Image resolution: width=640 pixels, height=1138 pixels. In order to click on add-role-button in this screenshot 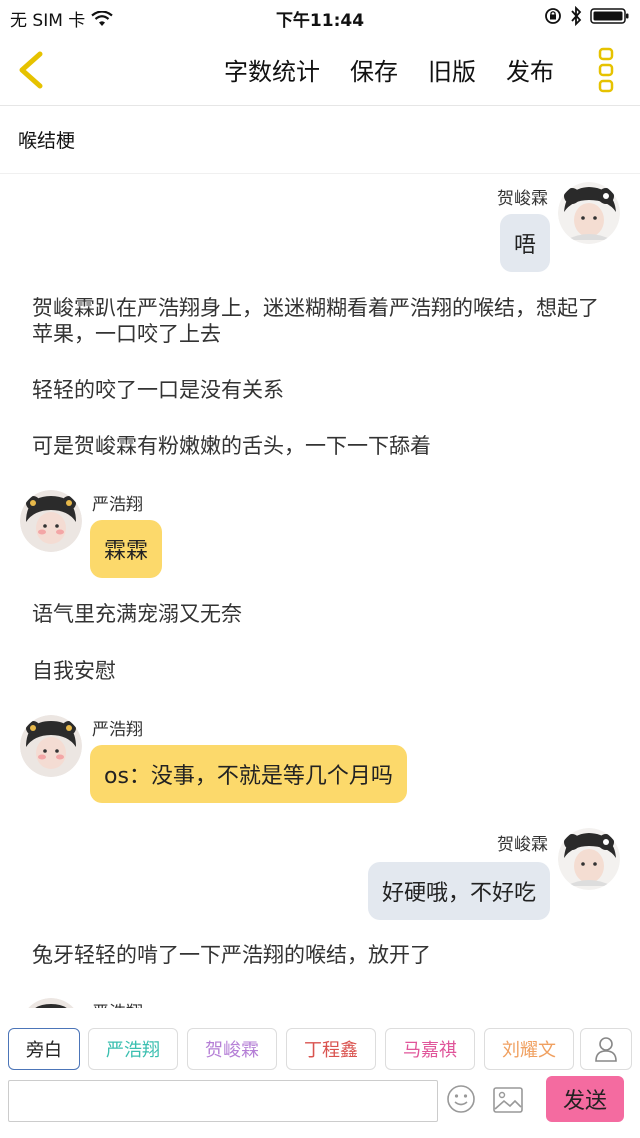, I will do `click(606, 1049)`.